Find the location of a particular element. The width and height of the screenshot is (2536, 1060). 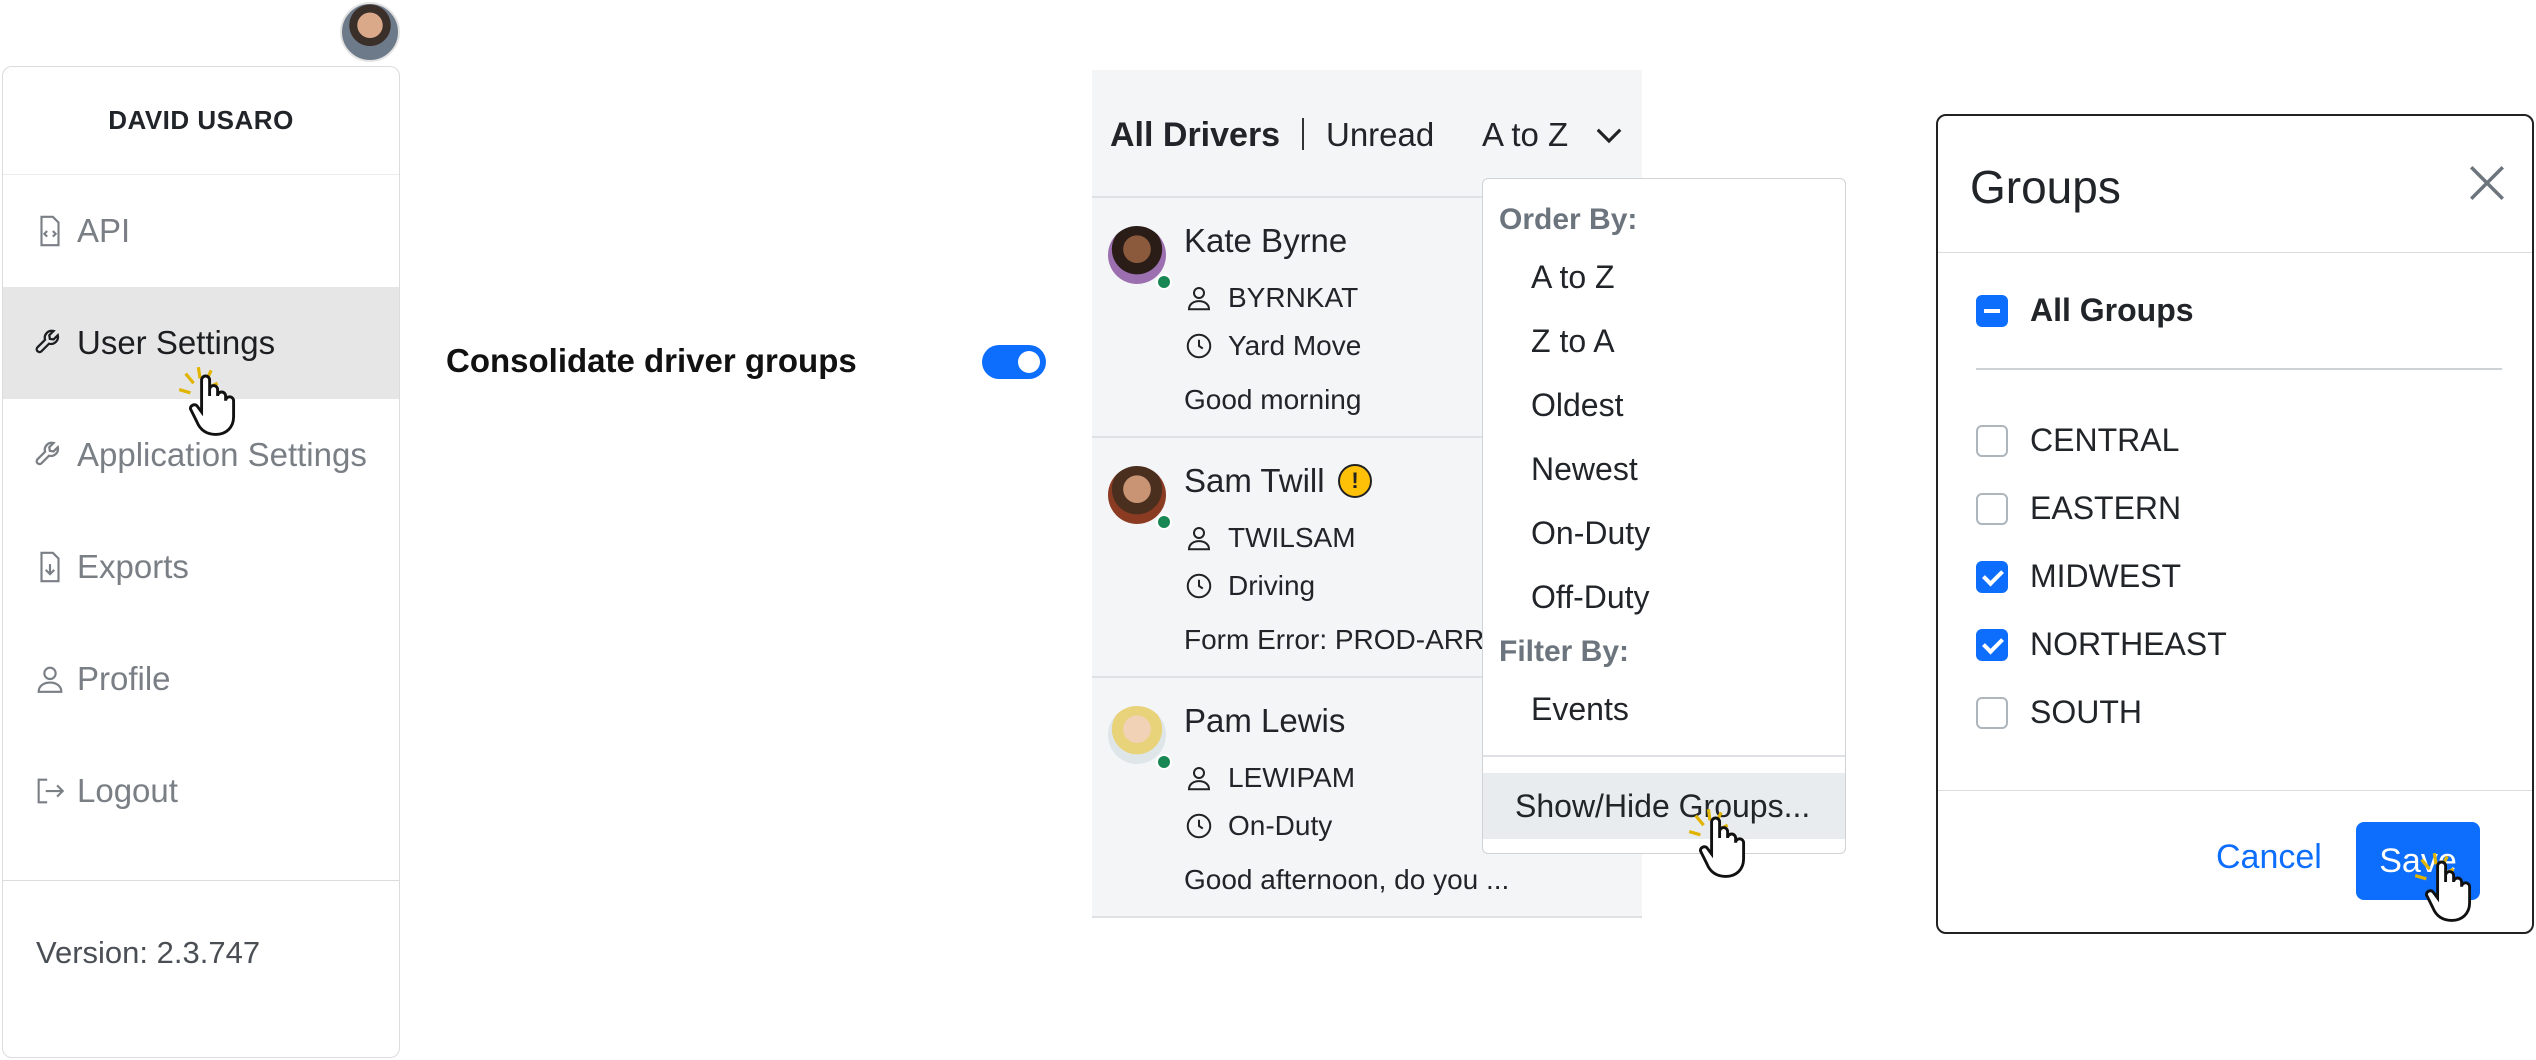

driver-message: Good morning is located at coordinates (1273, 399).